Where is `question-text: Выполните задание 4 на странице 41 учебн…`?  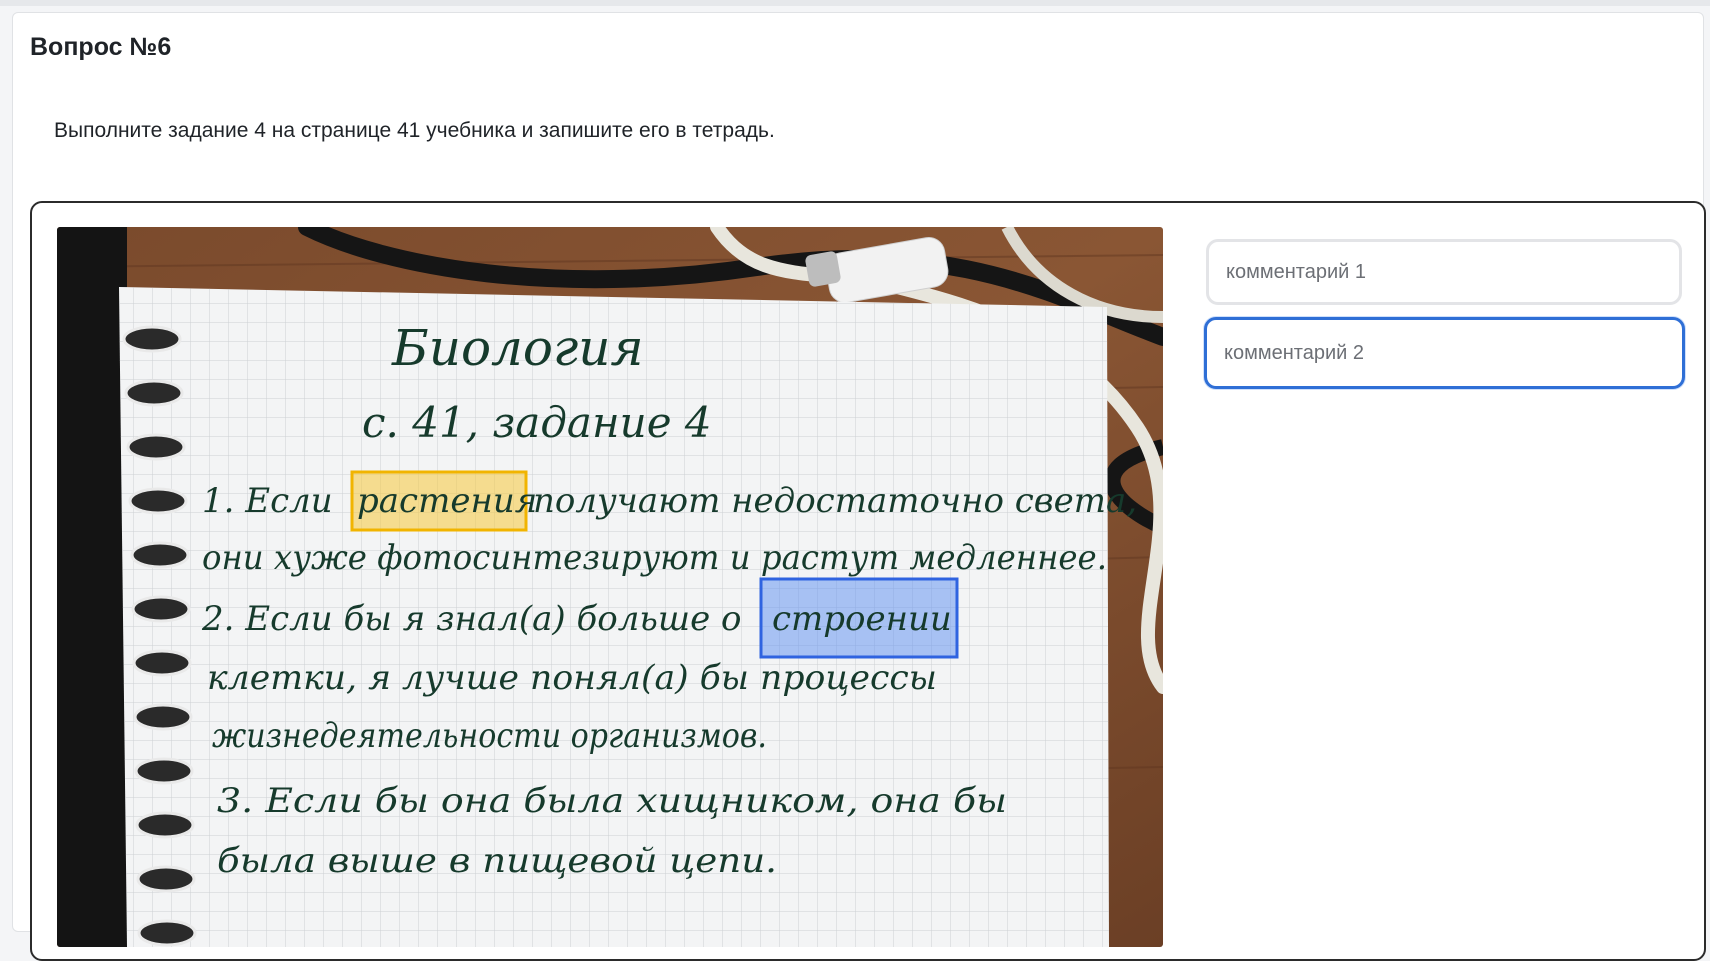
question-text: Выполните задание 4 на странице 41 учебн… is located at coordinates (414, 130).